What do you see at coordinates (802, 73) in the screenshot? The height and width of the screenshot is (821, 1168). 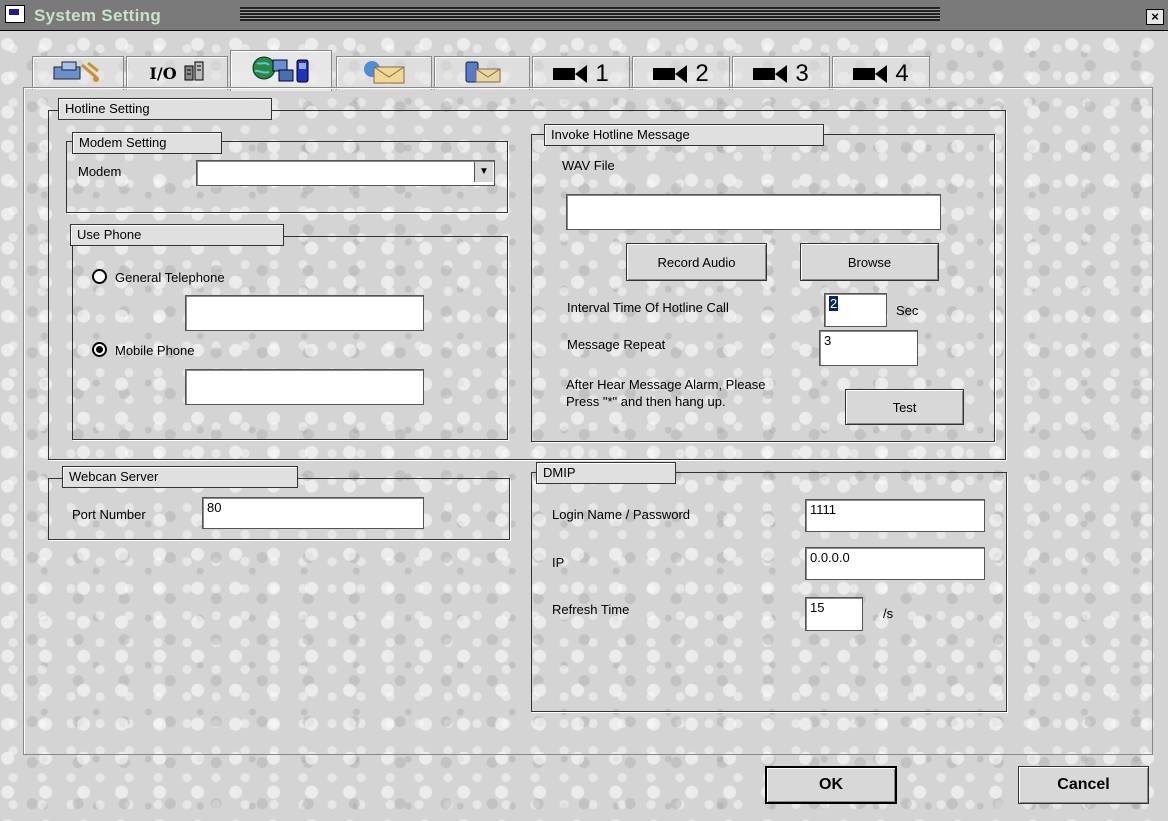 I see `tab-camera-3-label: 3` at bounding box center [802, 73].